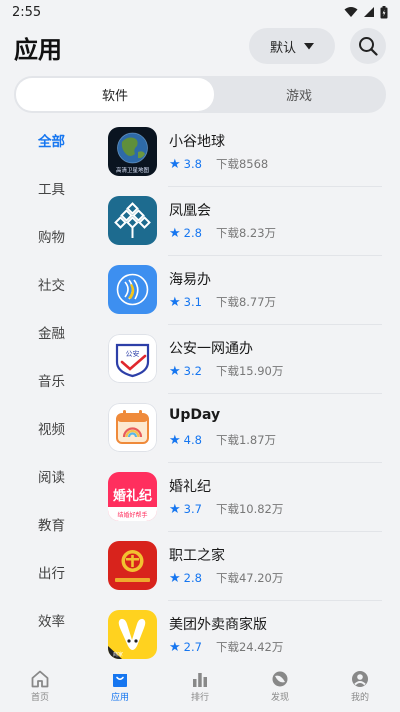 Image resolution: width=400 pixels, height=712 pixels. What do you see at coordinates (249, 371) in the screenshot?
I see `app-downloads: 下载15.90万` at bounding box center [249, 371].